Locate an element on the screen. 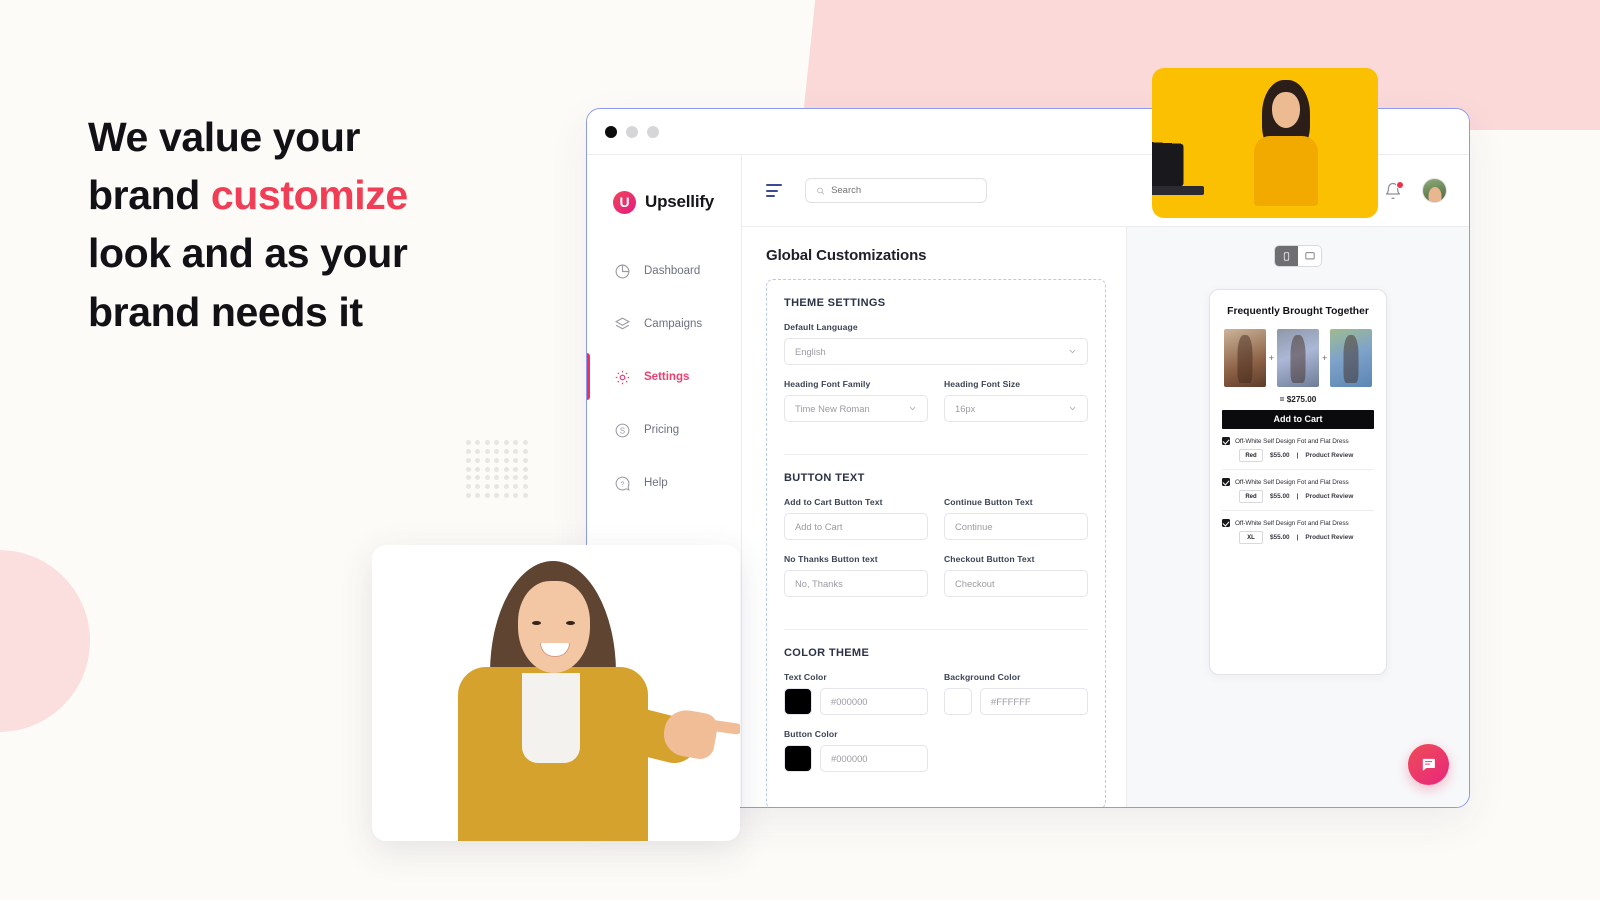  select-value: English is located at coordinates (810, 351).